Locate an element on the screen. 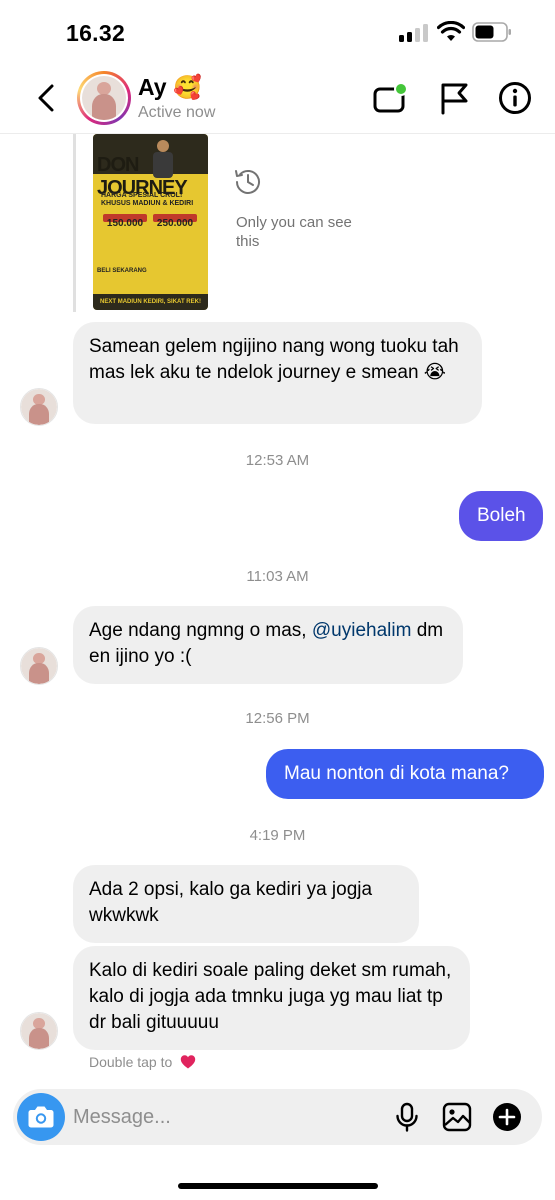 Image resolution: width=555 pixels, height=1200 pixels. status-time: 16.32 is located at coordinates (96, 33).